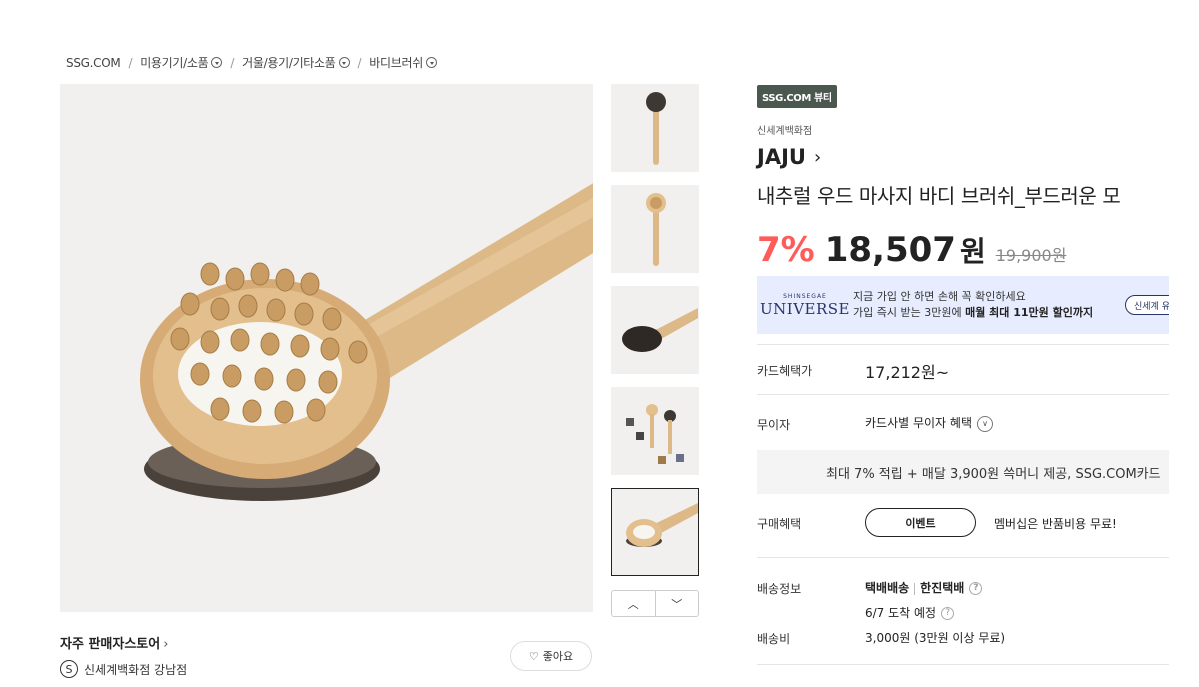  What do you see at coordinates (774, 425) in the screenshot?
I see `installment-label: 무이자` at bounding box center [774, 425].